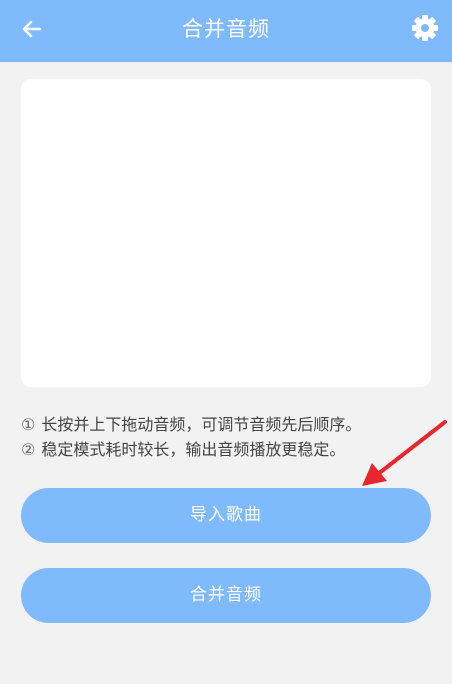 This screenshot has width=452, height=684. I want to click on tip-number: ②, so click(28, 449).